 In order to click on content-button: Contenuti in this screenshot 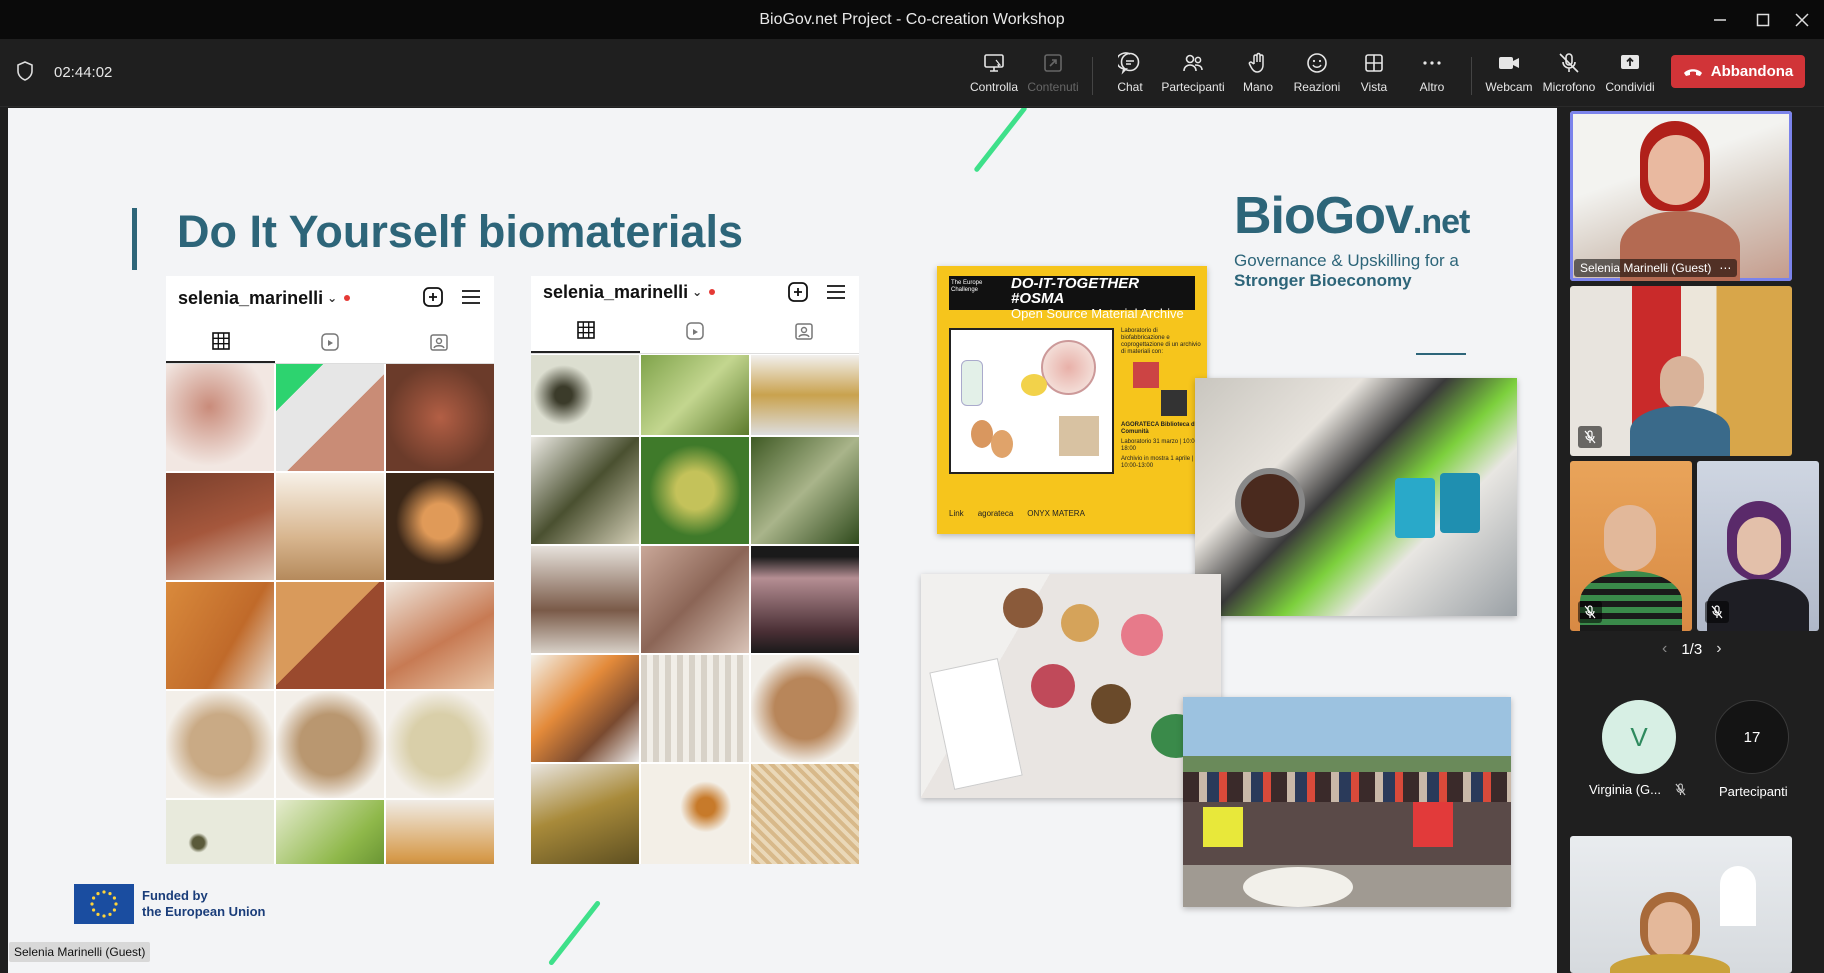, I will do `click(1053, 75)`.